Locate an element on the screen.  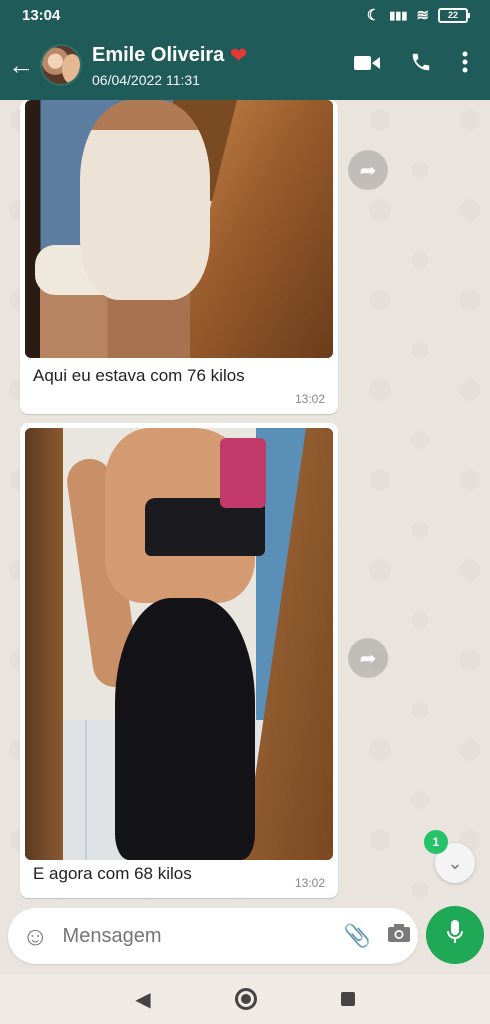
message-input is located at coordinates (195, 936).